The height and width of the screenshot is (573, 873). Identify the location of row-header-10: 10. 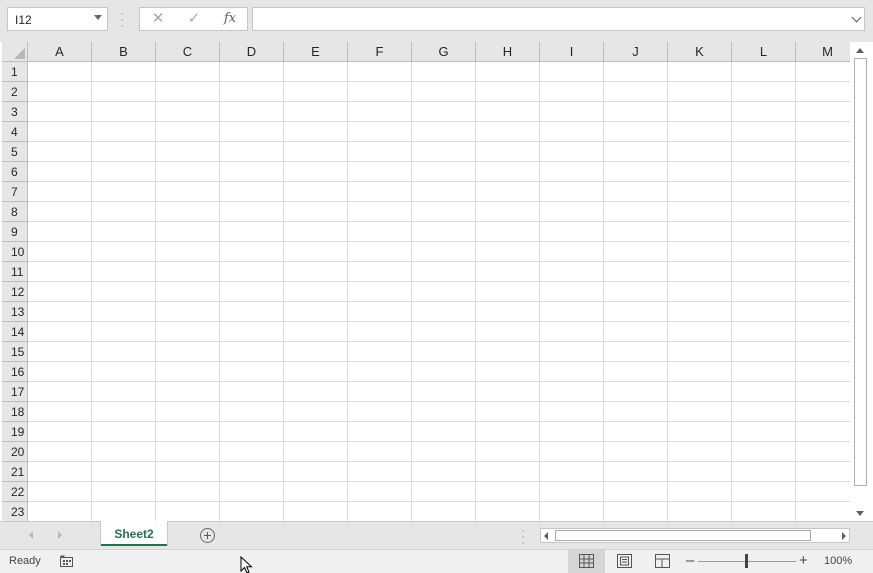
(14, 252).